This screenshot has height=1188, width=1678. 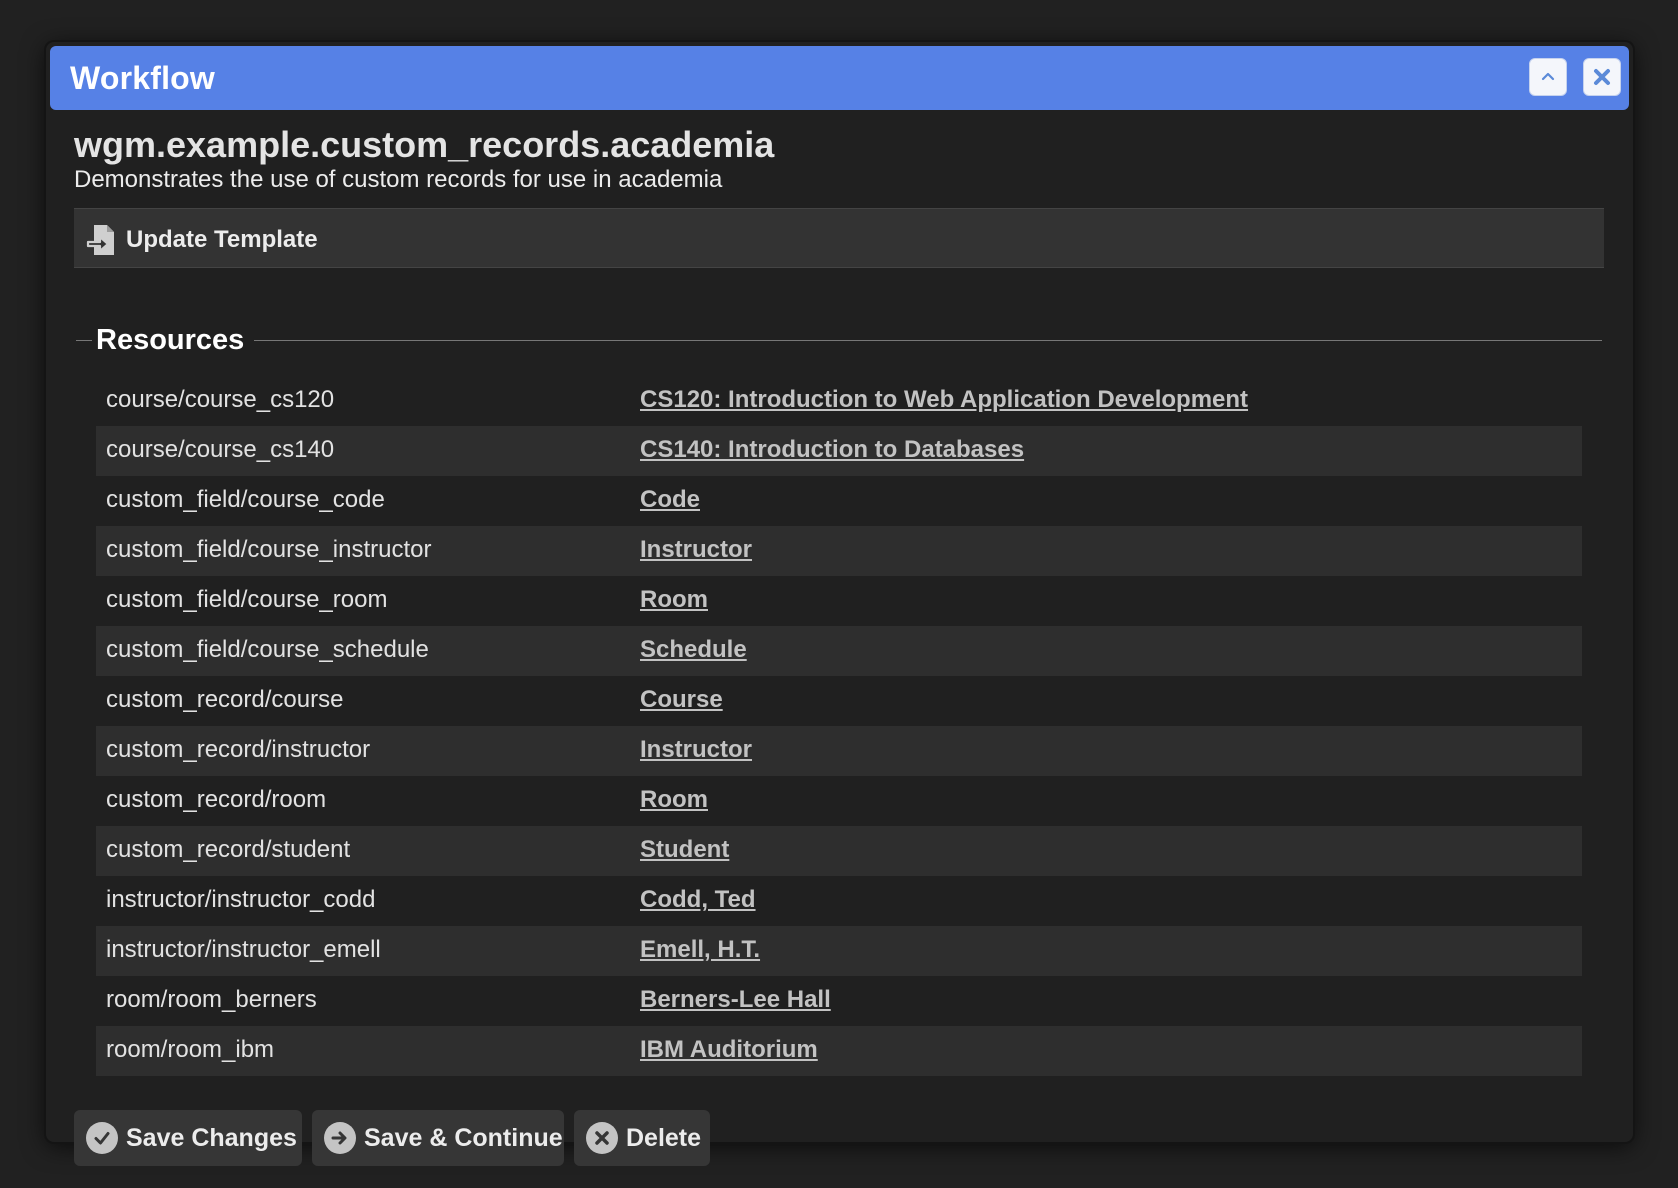 I want to click on file-import-icon, so click(x=100, y=240).